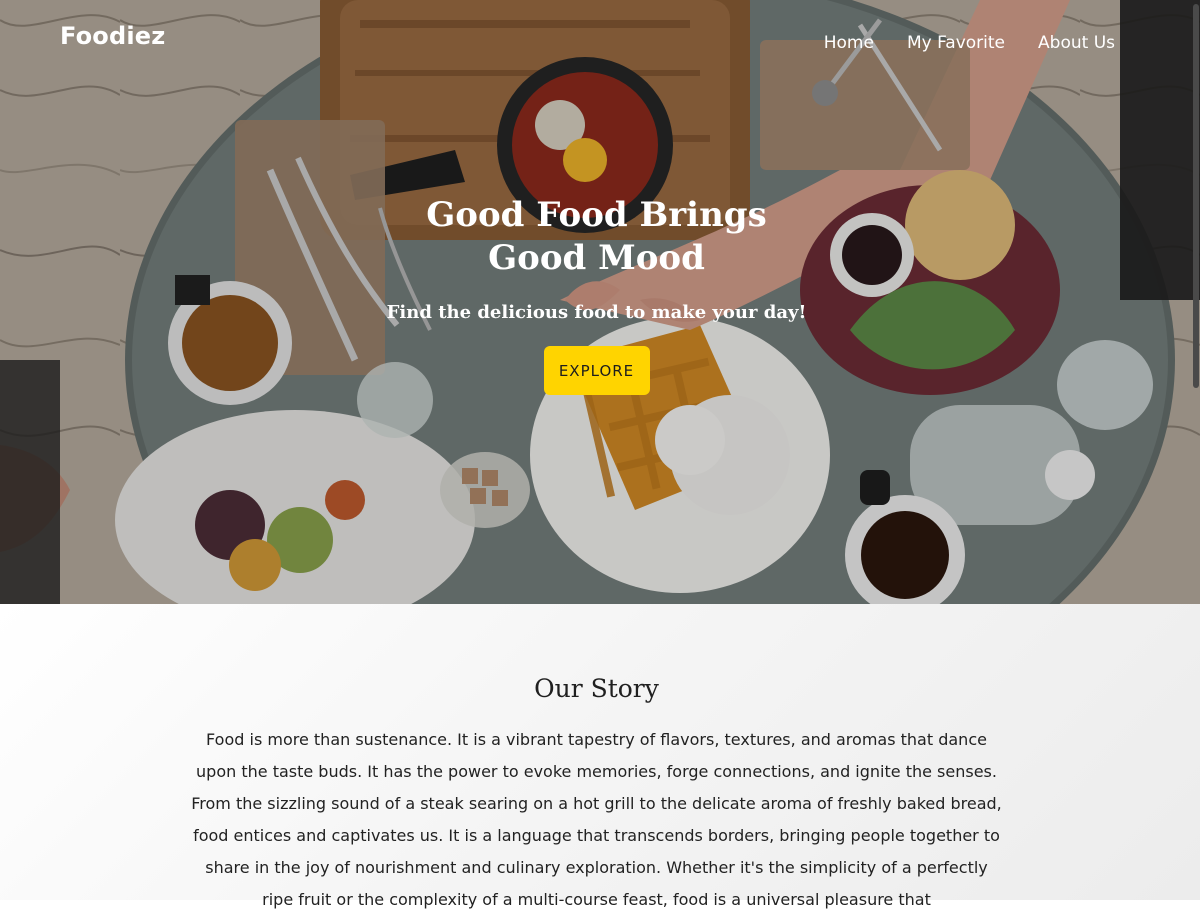 This screenshot has height=916, width=1200. Describe the element at coordinates (596, 688) in the screenshot. I see `story-title: Our Story` at that location.